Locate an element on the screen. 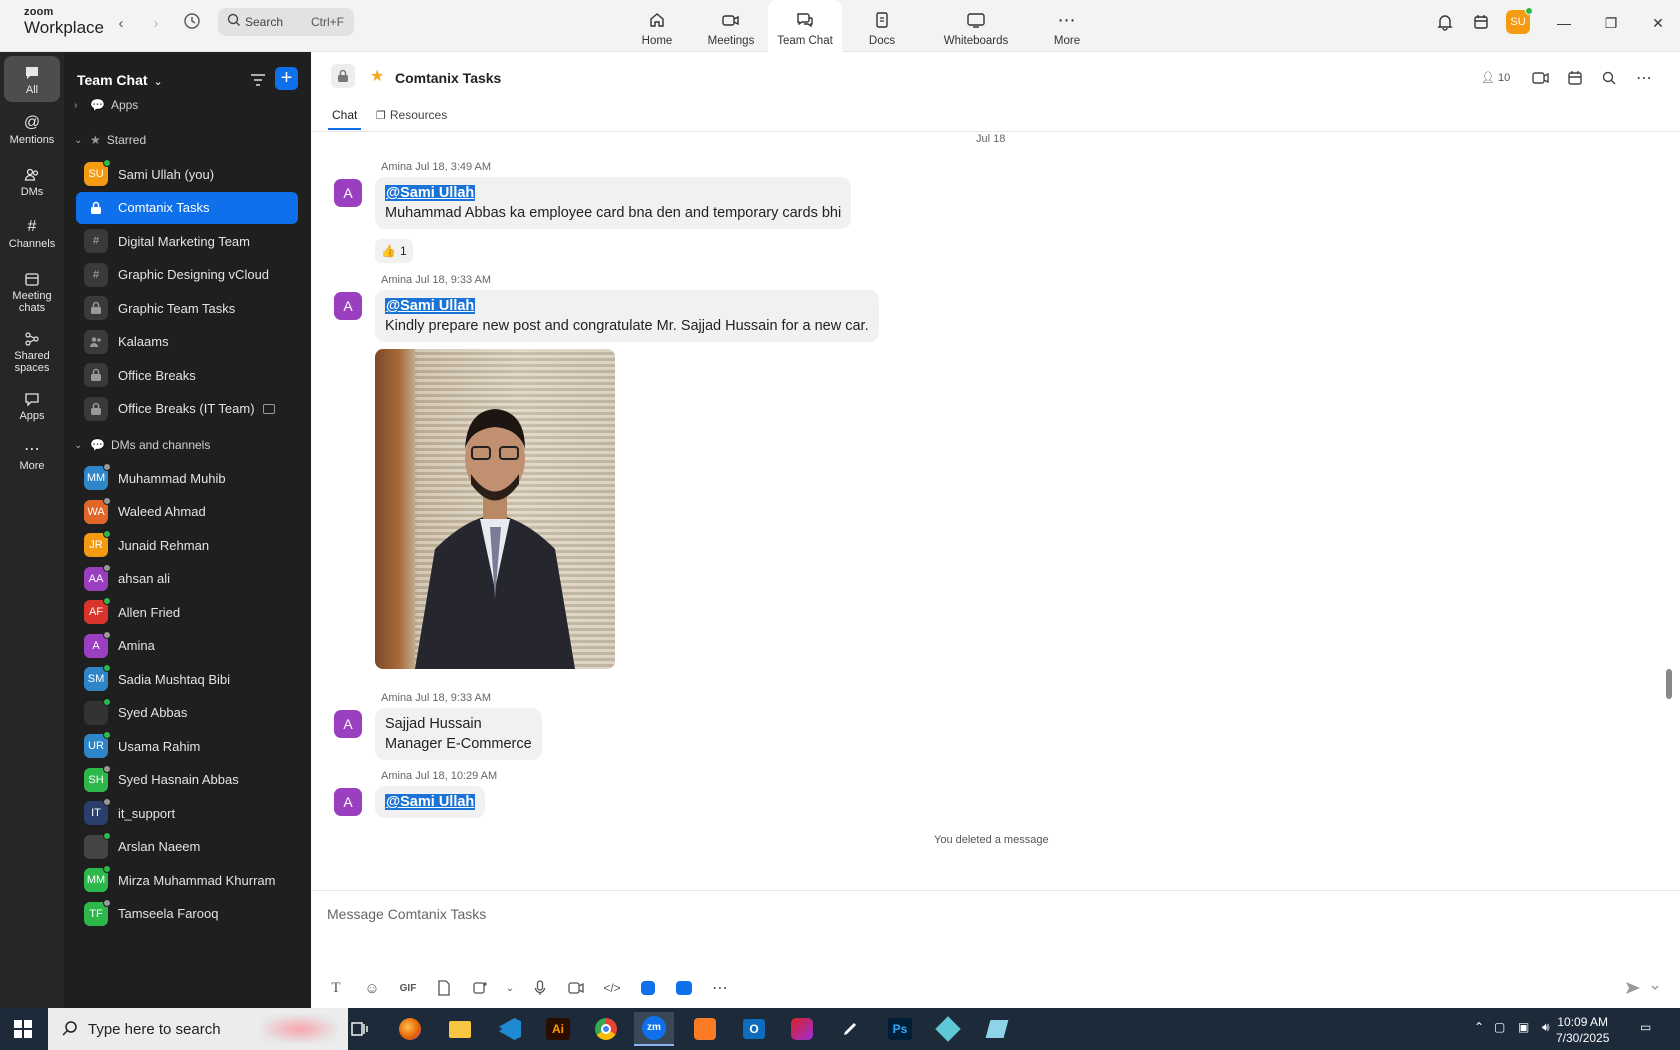  screenshot-icon is located at coordinates (480, 988).